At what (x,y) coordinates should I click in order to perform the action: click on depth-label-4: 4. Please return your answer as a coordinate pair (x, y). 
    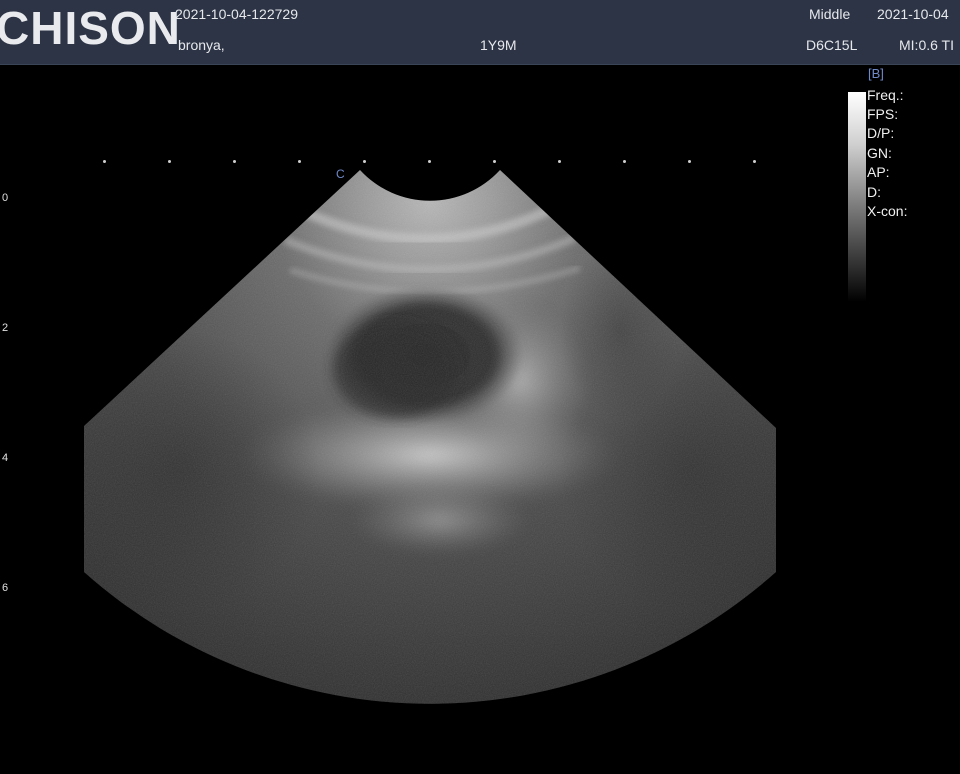
    Looking at the image, I should click on (5, 458).